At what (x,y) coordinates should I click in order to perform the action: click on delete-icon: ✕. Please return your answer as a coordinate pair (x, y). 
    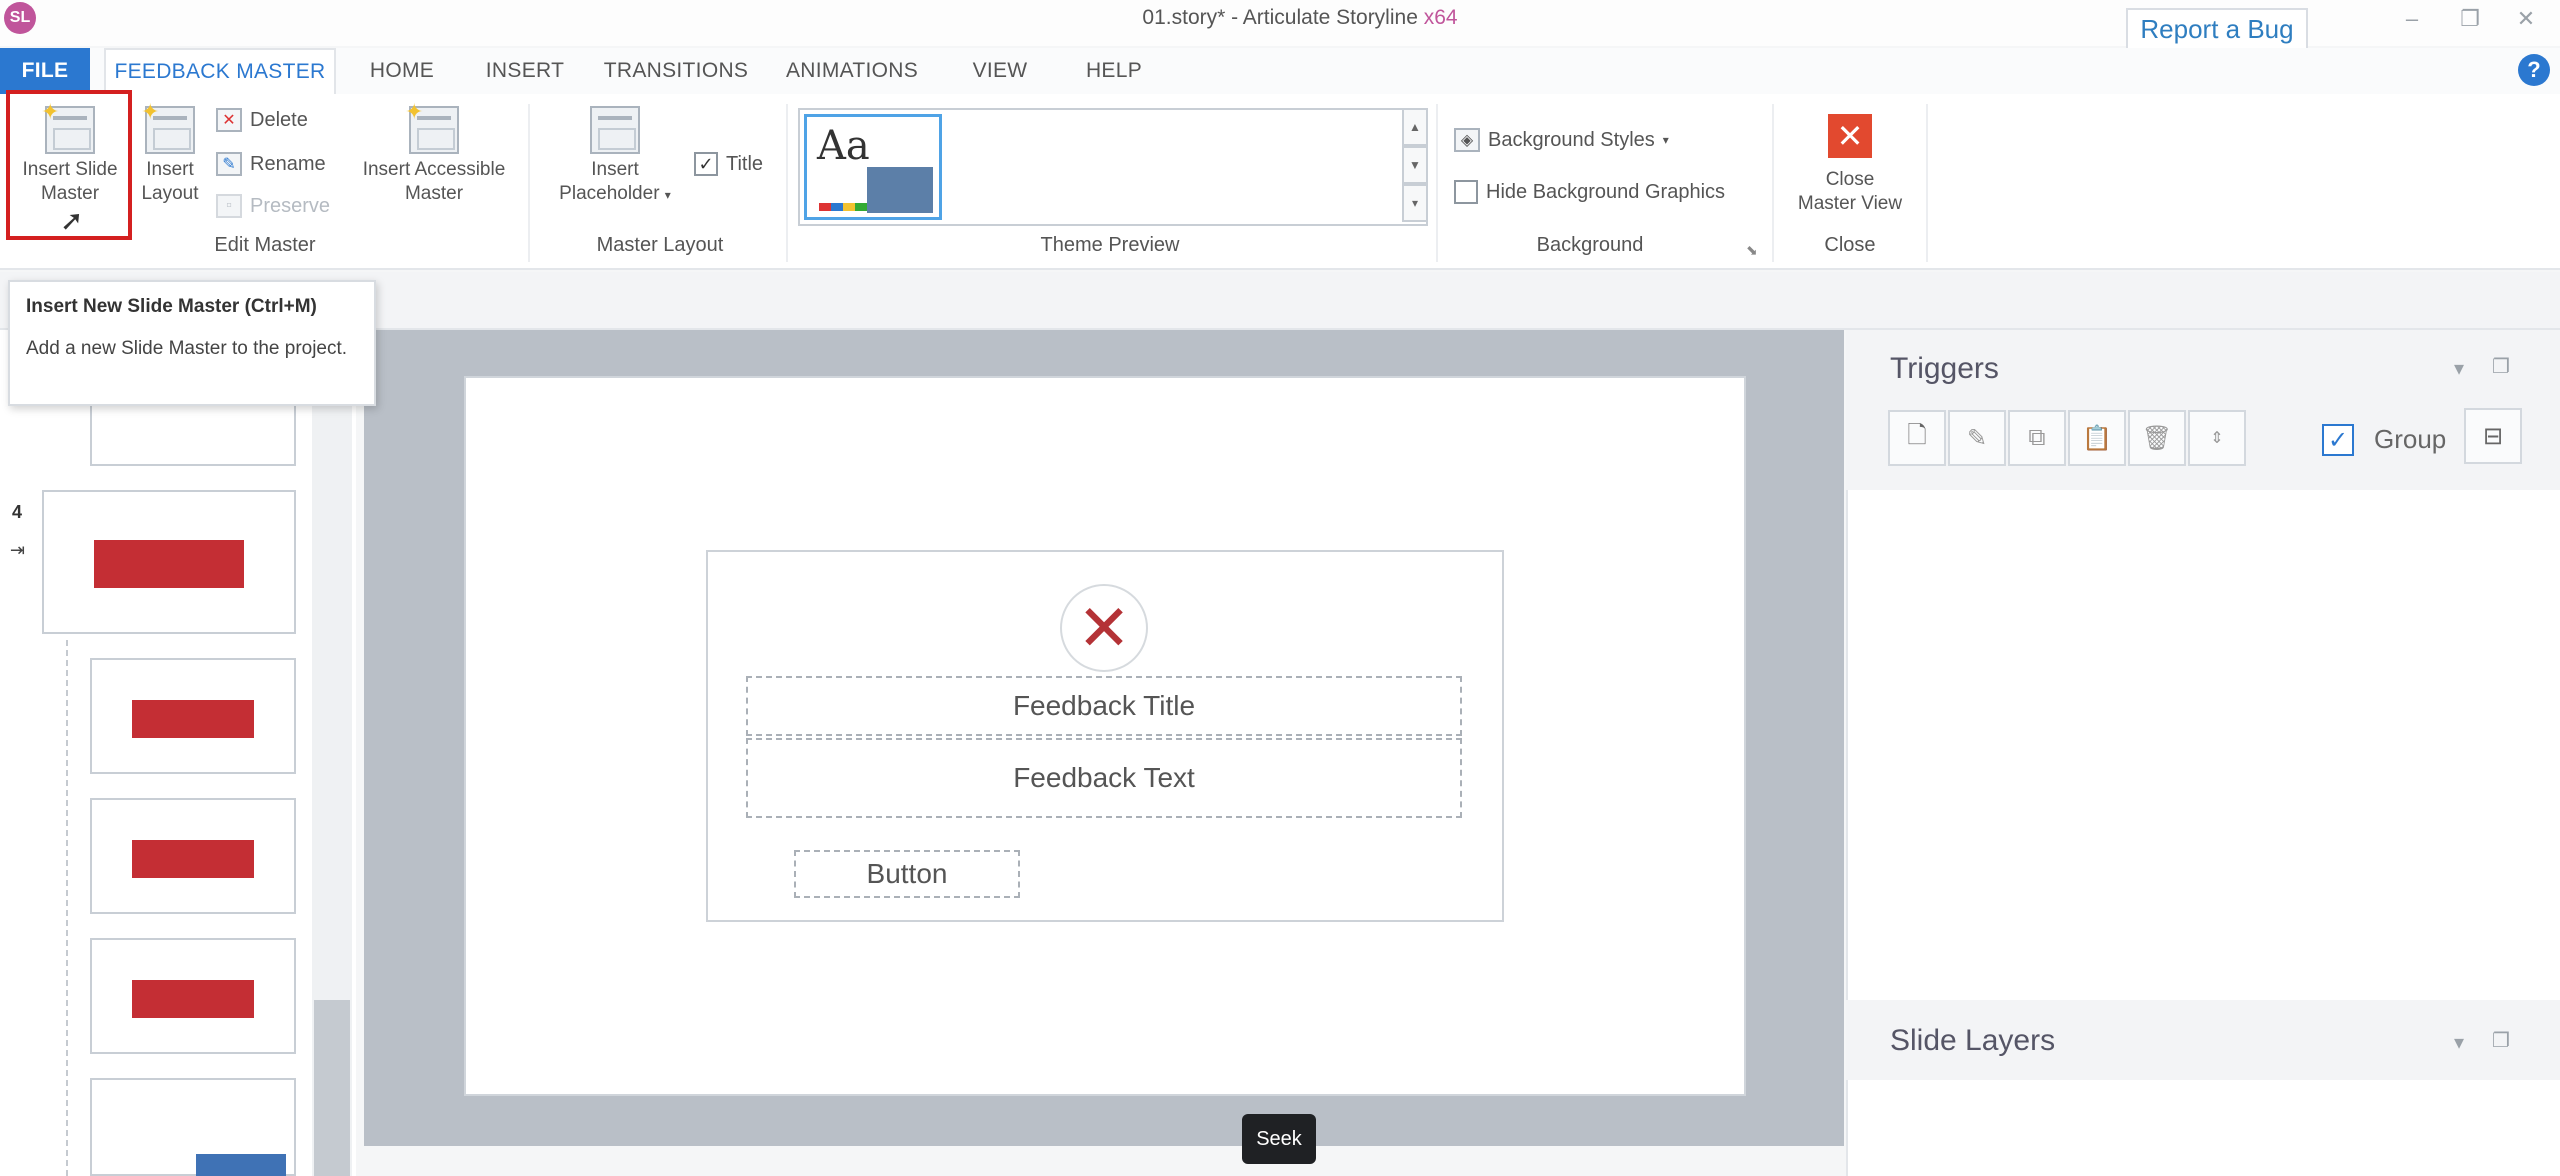
    Looking at the image, I should click on (229, 120).